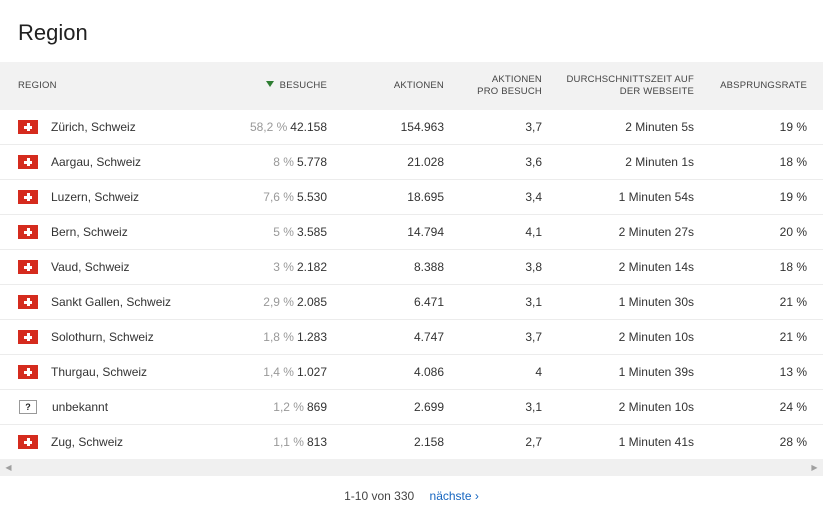 This screenshot has width=823, height=519. Describe the element at coordinates (656, 91) in the screenshot. I see `column-header-avg-time-line2: der Webseite` at that location.